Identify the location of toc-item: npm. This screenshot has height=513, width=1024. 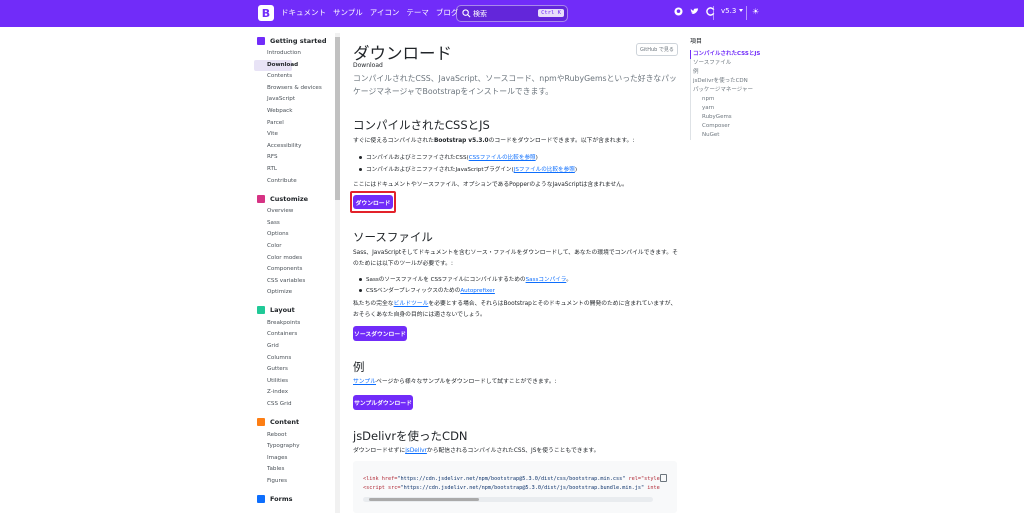
(736, 99).